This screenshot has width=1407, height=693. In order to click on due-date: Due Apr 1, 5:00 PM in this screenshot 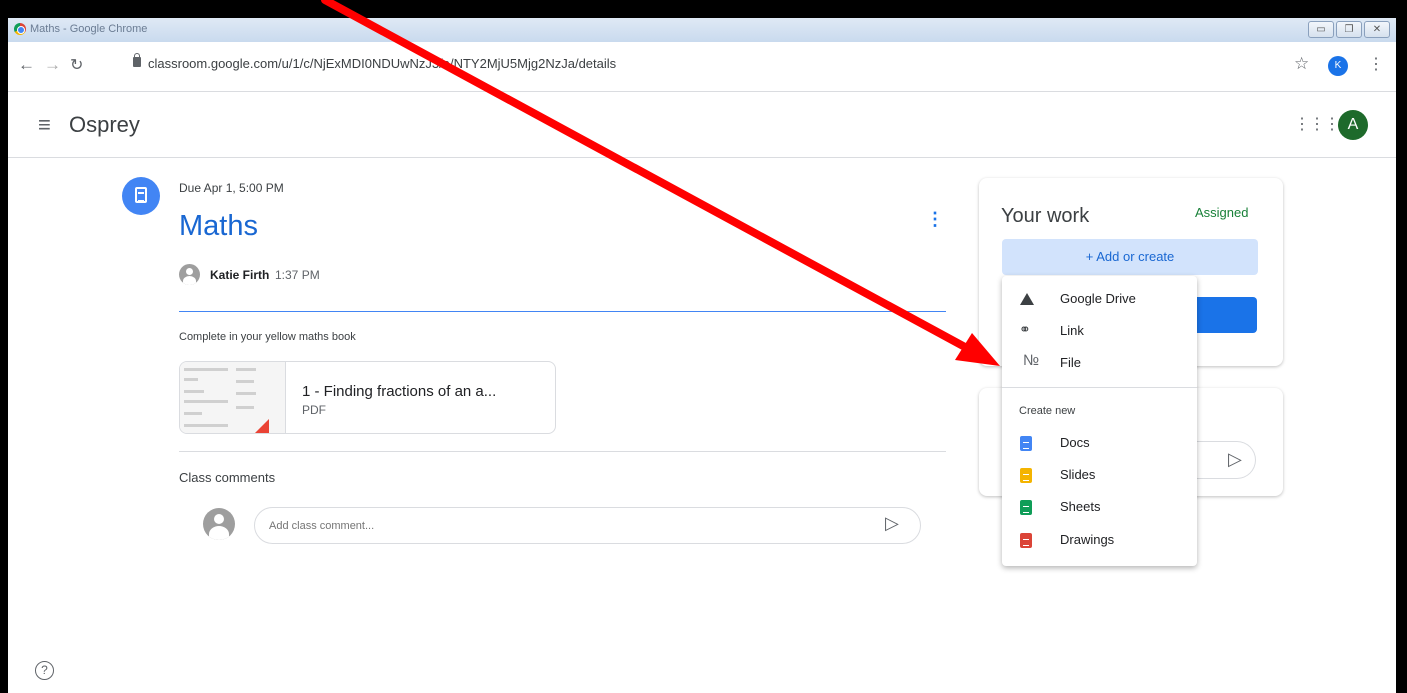, I will do `click(231, 188)`.